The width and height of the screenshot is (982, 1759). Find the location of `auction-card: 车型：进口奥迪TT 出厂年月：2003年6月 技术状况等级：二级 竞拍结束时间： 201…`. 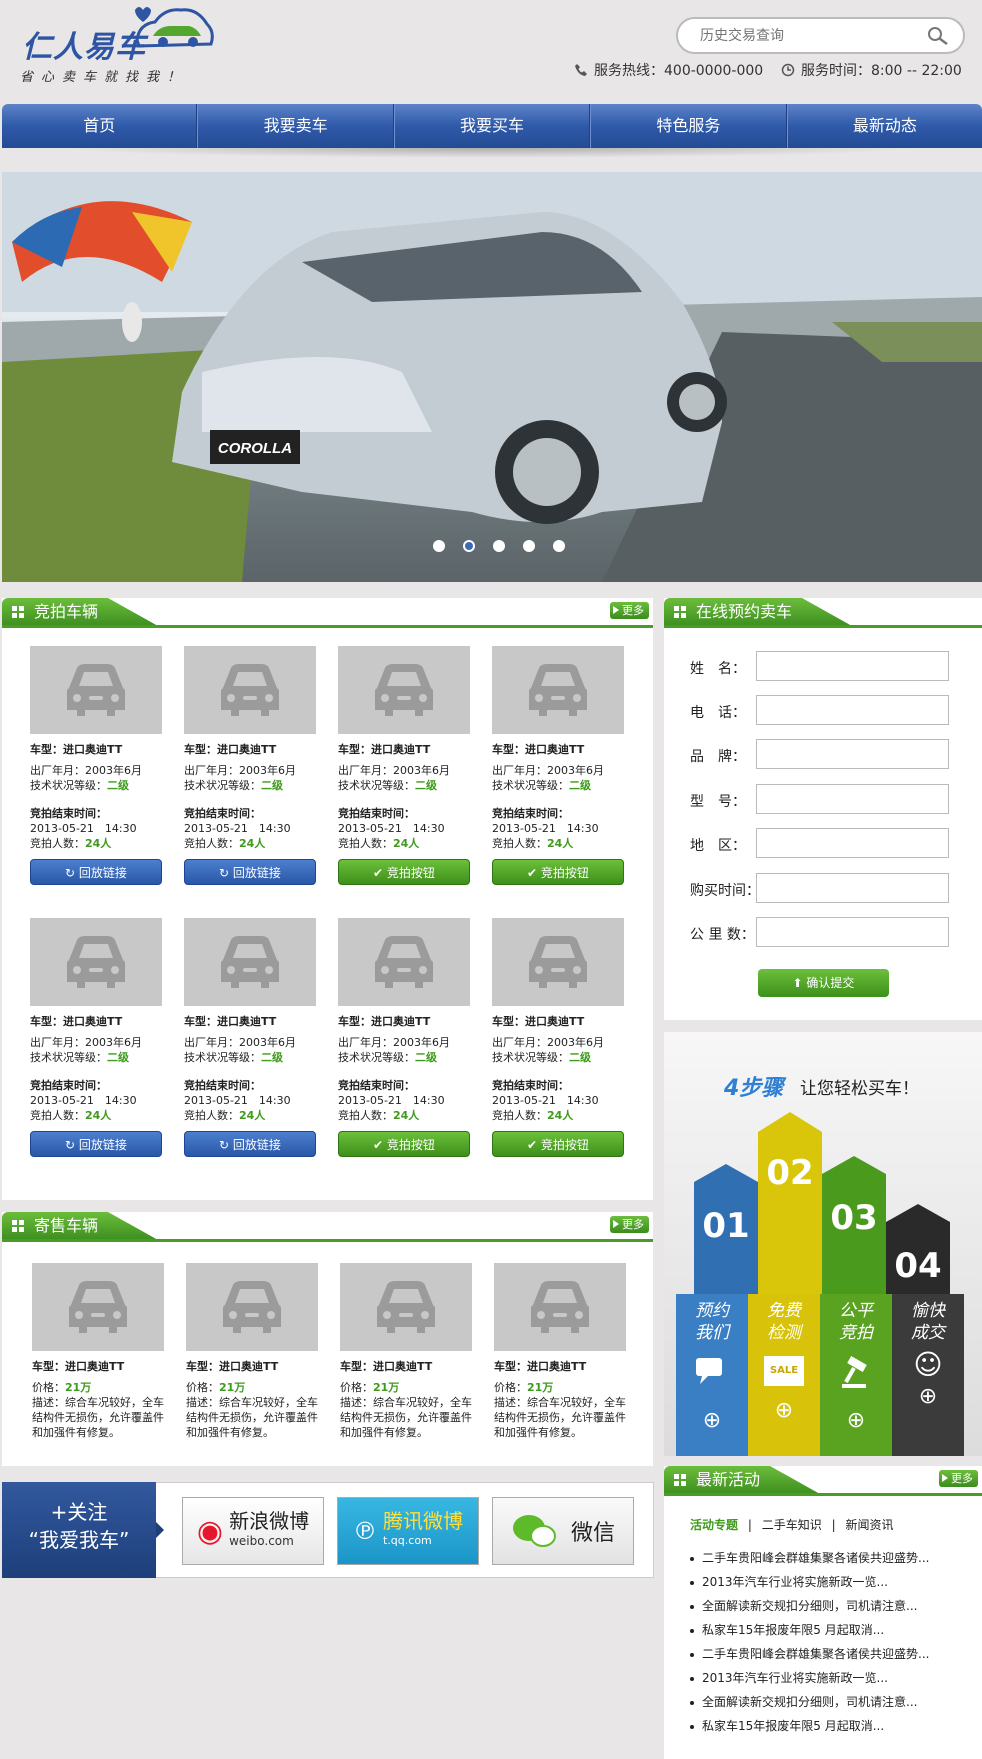

auction-card: 车型：进口奥迪TT 出厂年月：2003年6月 技术状况等级：二级 竞拍结束时间： 201… is located at coordinates (97, 765).